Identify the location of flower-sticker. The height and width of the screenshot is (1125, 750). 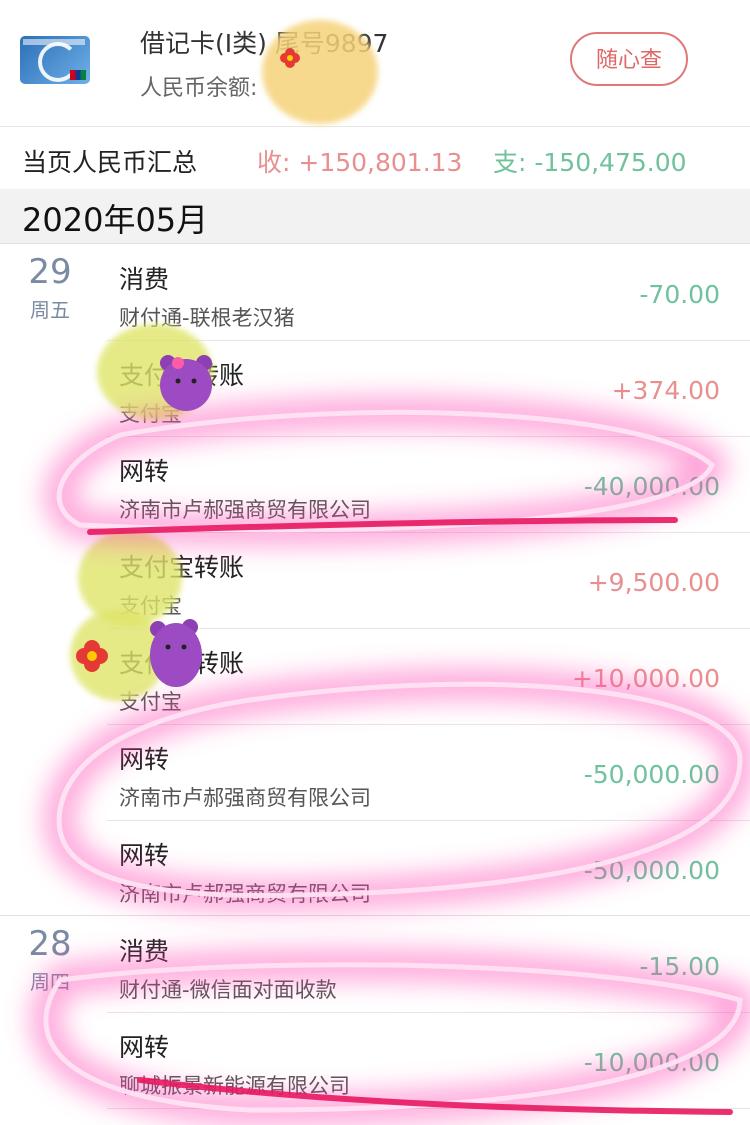
(92, 656).